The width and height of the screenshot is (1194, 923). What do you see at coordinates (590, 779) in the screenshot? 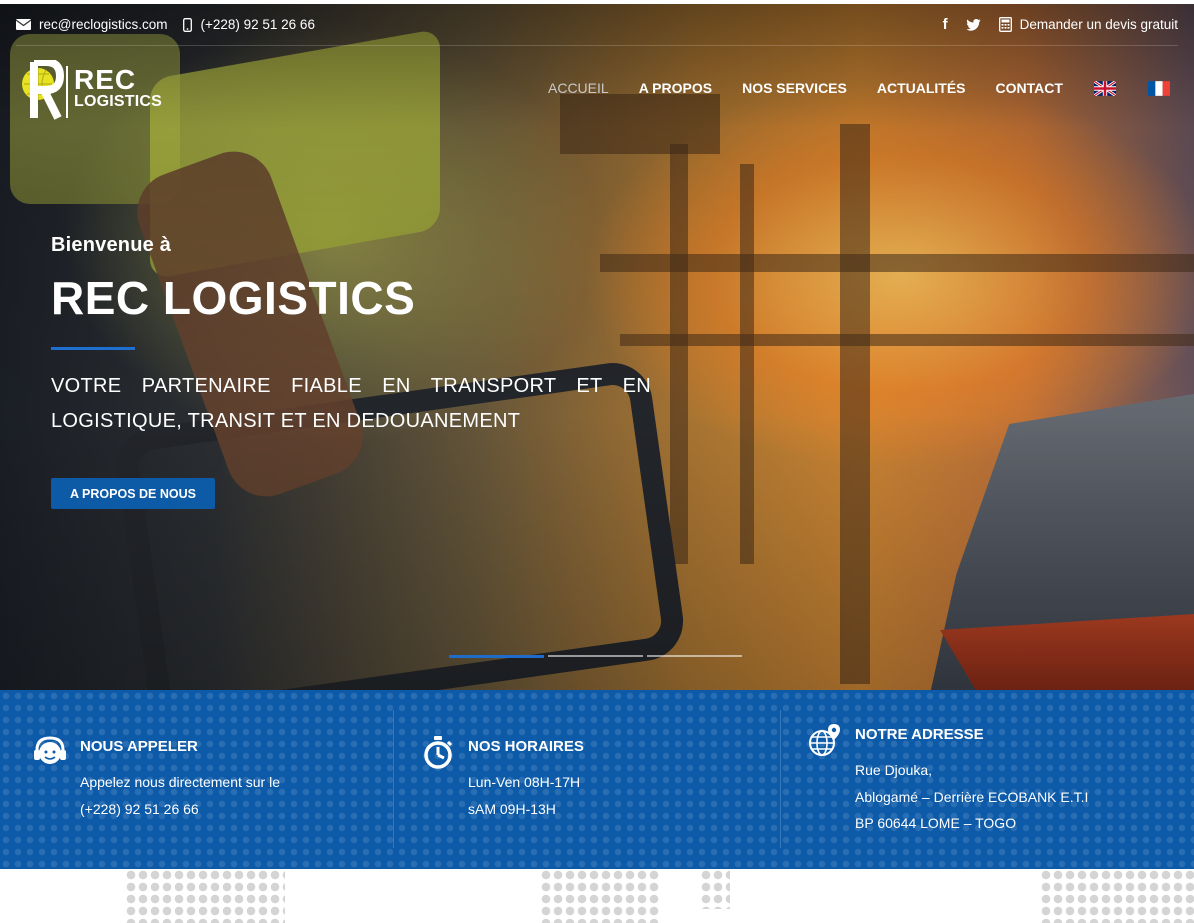
I see `hours-block: NOS HORAIRES Lun-Ven 08H-17H sAM 09H-13H` at bounding box center [590, 779].